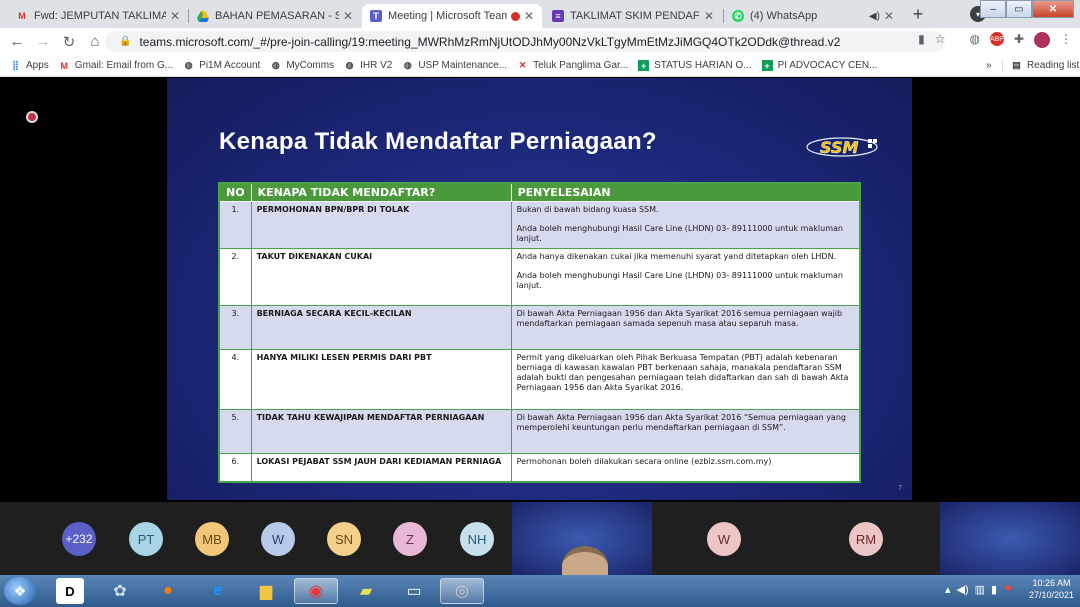 The height and width of the screenshot is (607, 1080). I want to click on star-icon: ☆, so click(940, 40).